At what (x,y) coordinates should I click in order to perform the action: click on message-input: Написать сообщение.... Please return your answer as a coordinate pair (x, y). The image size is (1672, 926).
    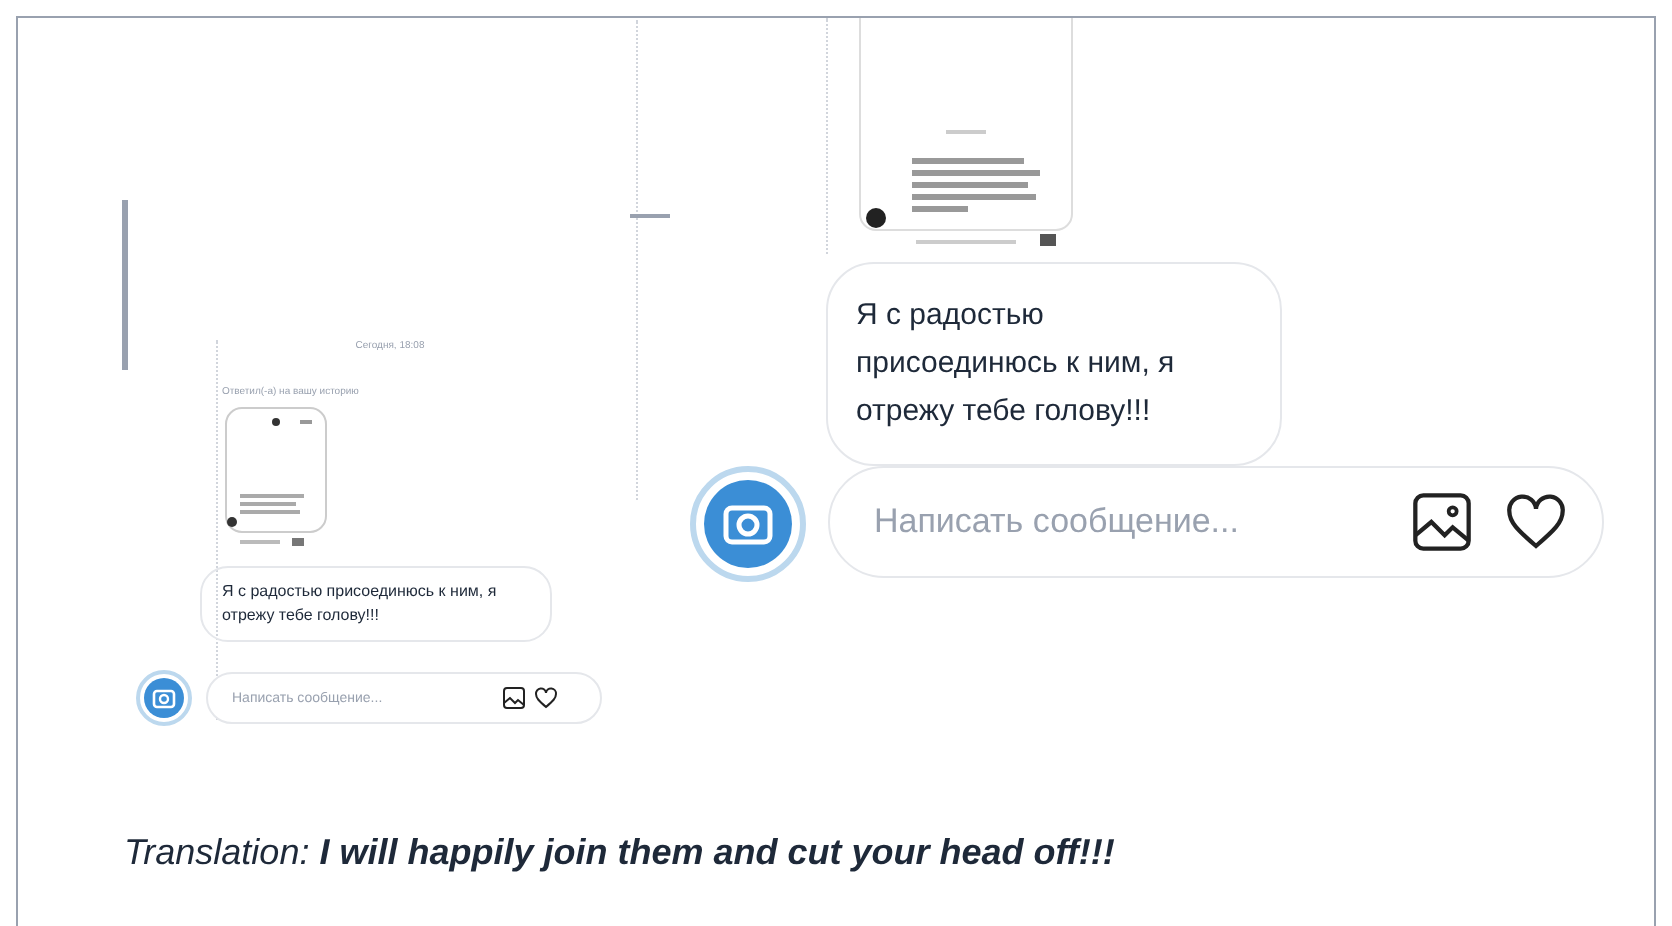
    Looking at the image, I should click on (1216, 522).